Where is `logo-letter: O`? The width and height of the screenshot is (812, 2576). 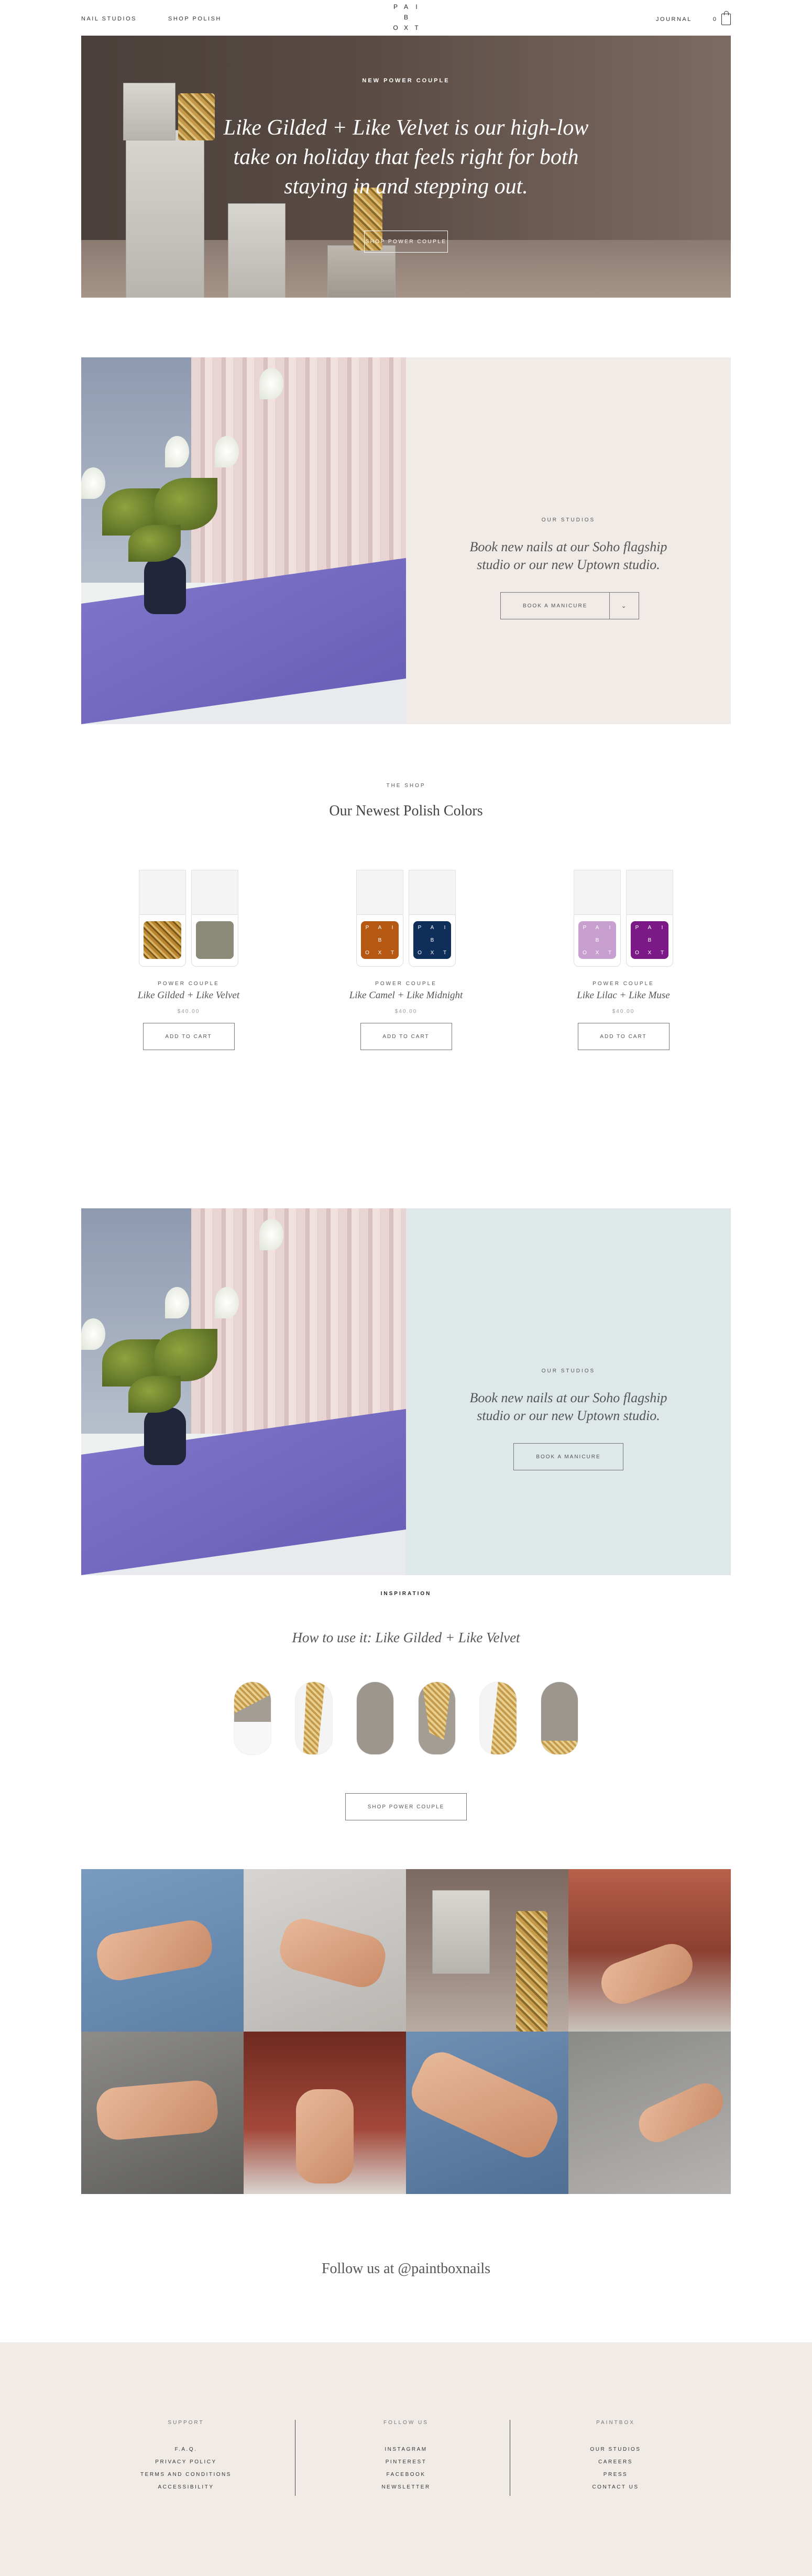
logo-letter: O is located at coordinates (396, 28).